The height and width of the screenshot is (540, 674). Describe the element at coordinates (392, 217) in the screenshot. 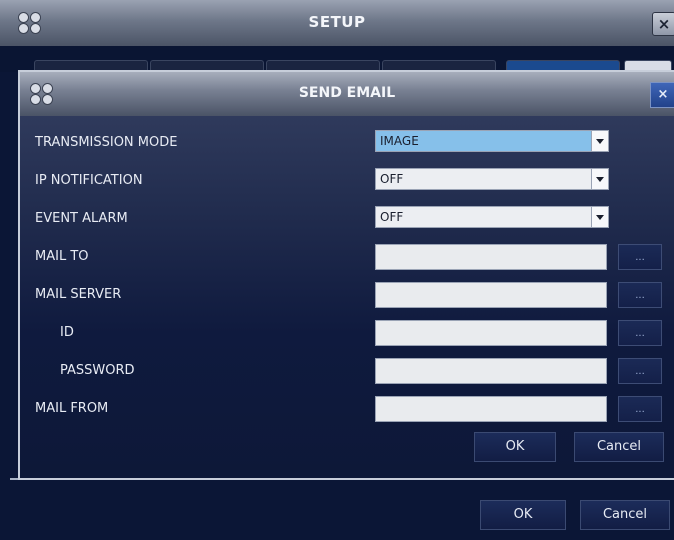

I see `event-alarm-value: OFF` at that location.